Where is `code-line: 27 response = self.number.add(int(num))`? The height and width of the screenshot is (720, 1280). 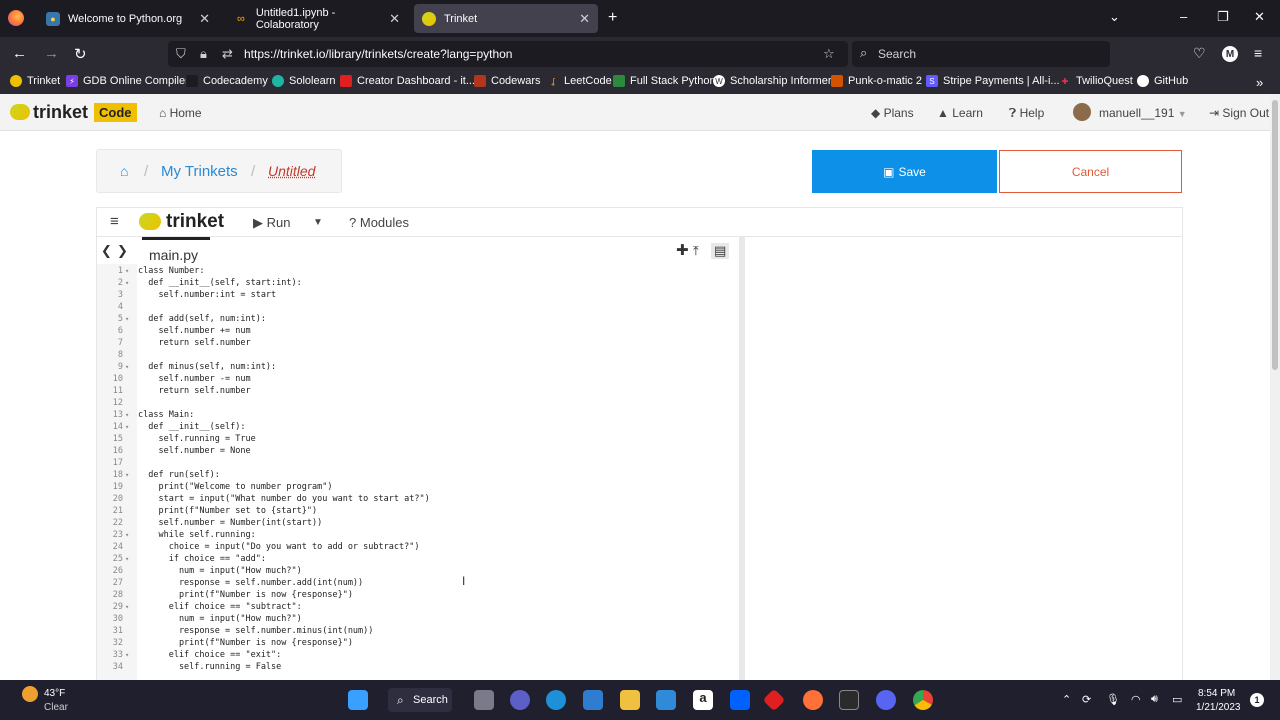
code-line: 27 response = self.number.add(int(num)) is located at coordinates (445, 583).